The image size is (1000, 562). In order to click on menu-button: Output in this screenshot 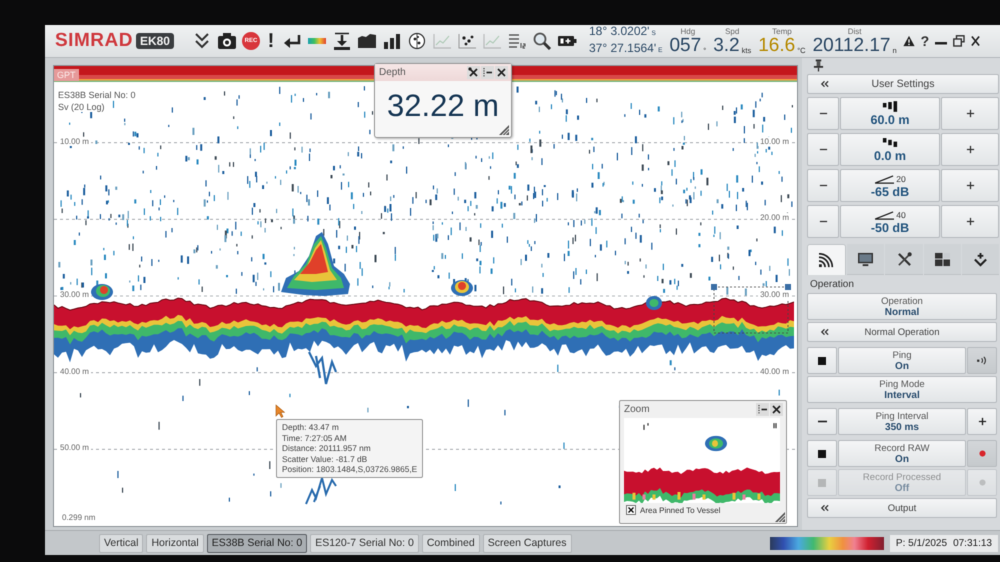, I will do `click(902, 508)`.